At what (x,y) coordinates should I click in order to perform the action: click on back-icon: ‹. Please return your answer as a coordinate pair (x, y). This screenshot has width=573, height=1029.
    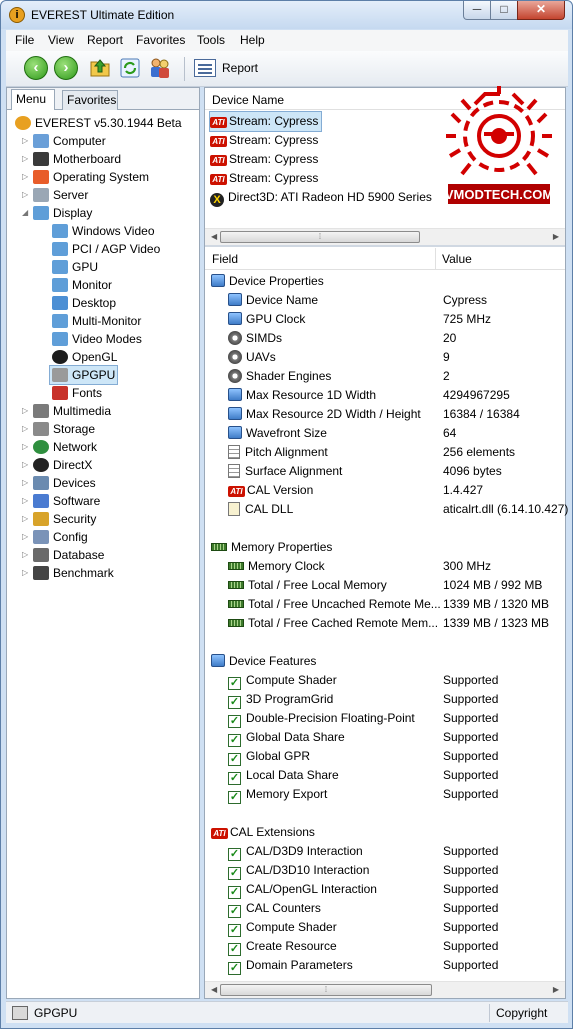
    Looking at the image, I should click on (36, 68).